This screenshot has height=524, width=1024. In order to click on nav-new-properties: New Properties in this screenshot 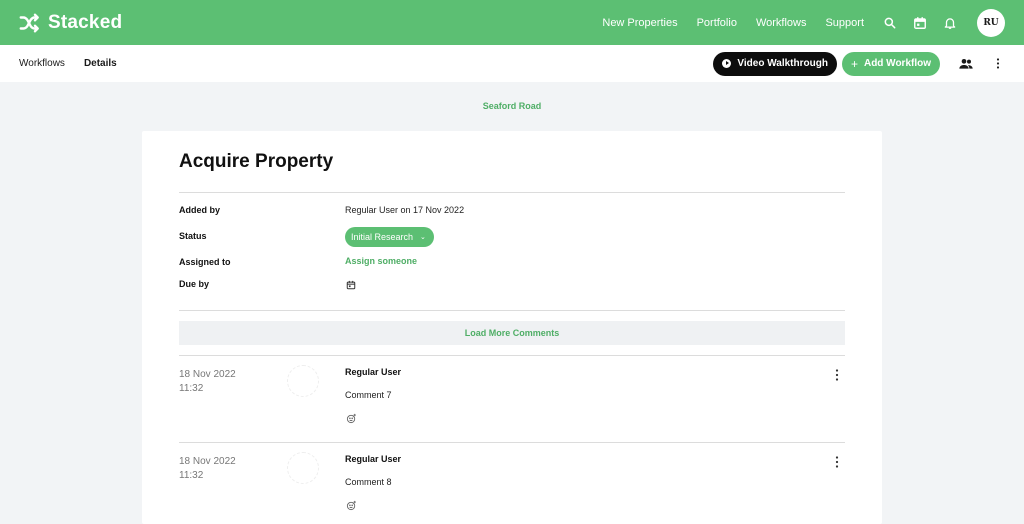, I will do `click(639, 23)`.